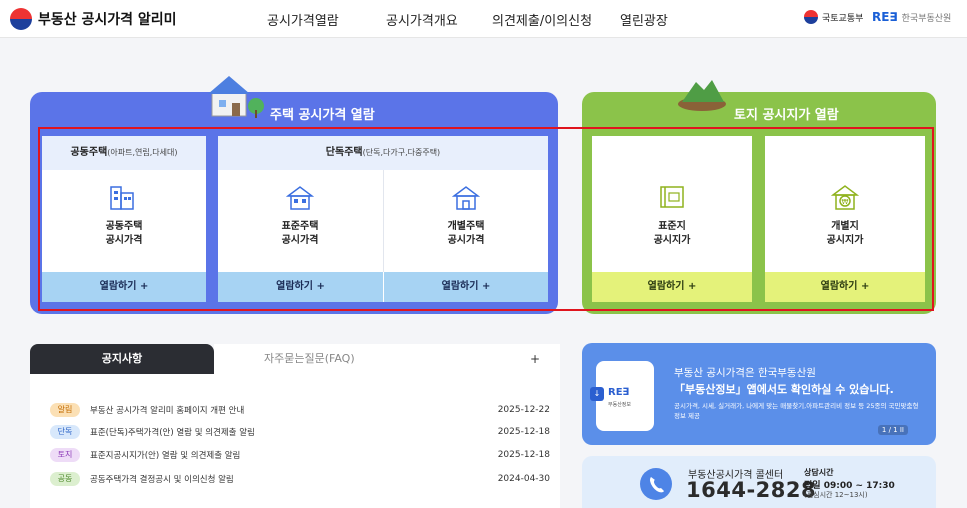 Image resolution: width=967 pixels, height=508 pixels. What do you see at coordinates (885, 17) in the screenshot?
I see `reb-mark-icon: RE∃` at bounding box center [885, 17].